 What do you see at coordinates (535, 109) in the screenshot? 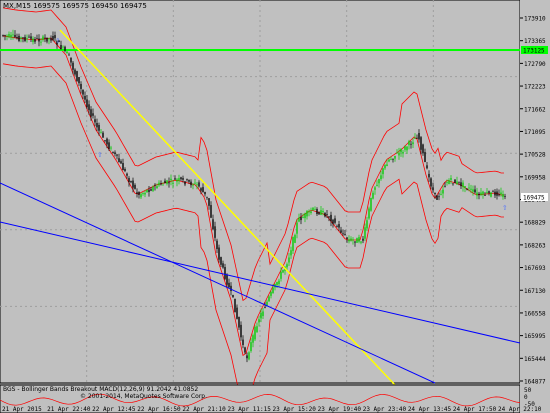
I see `price-label: 171662` at bounding box center [535, 109].